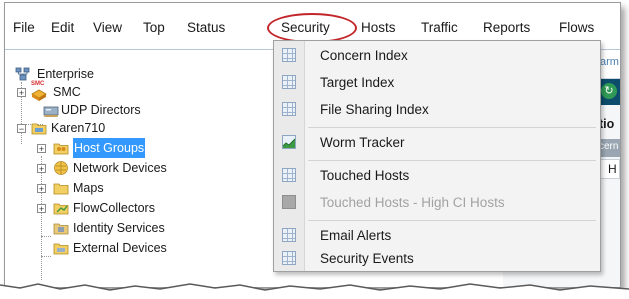 This screenshot has height=299, width=629. Describe the element at coordinates (51, 111) in the screenshot. I see `udp-director-icon` at that location.